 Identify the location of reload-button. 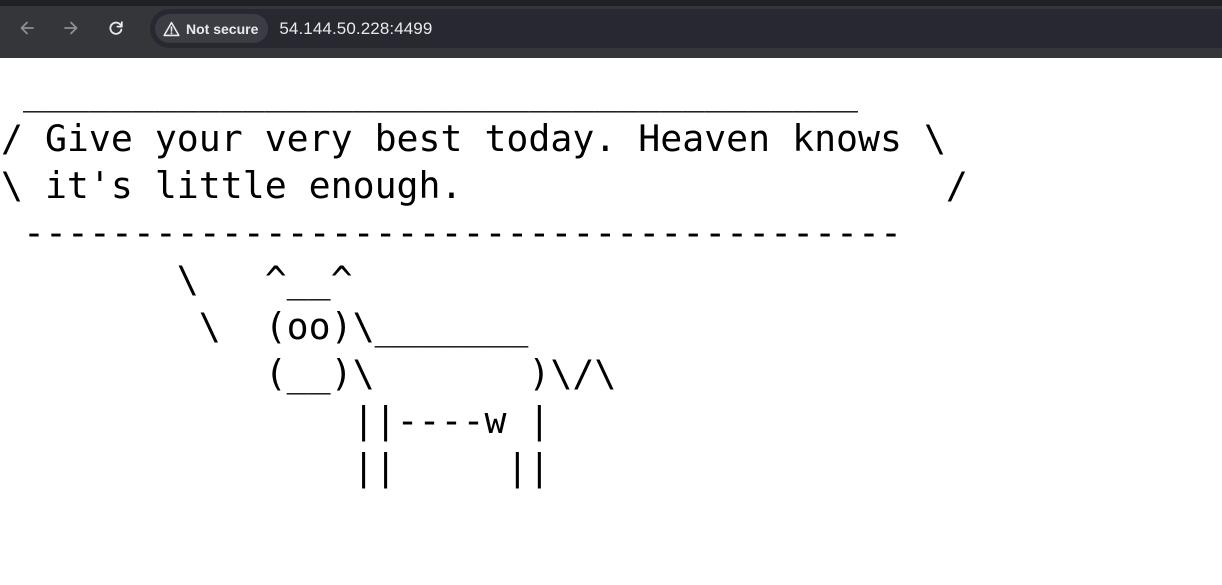
(116, 28).